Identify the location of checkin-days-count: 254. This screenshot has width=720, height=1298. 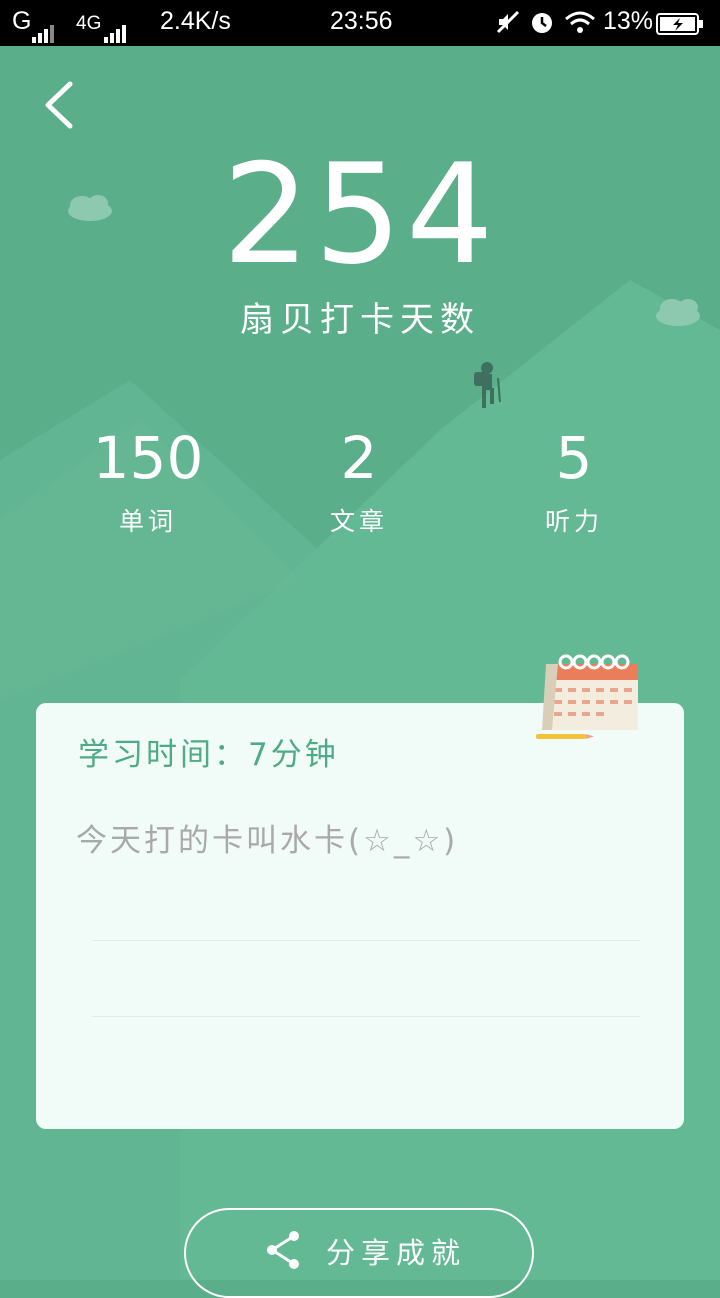
(360, 214).